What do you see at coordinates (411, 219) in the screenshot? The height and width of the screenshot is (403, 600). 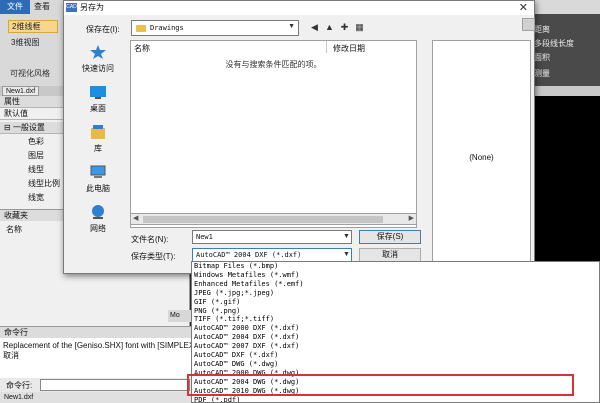 I see `scroll-right-icon: ▶` at bounding box center [411, 219].